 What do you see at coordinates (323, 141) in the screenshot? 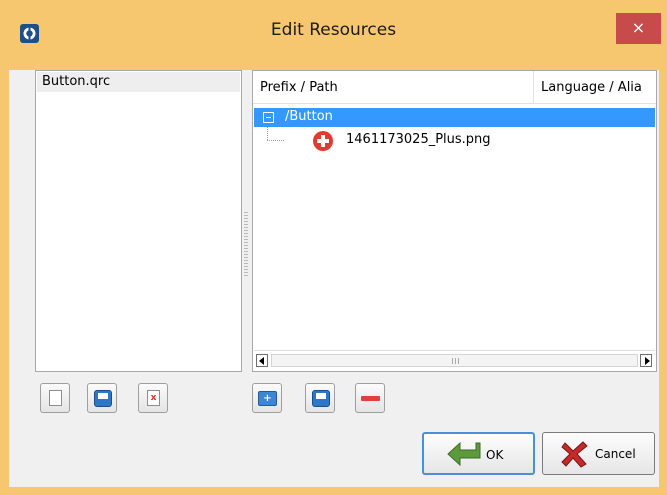
I see `red-plus-icon` at bounding box center [323, 141].